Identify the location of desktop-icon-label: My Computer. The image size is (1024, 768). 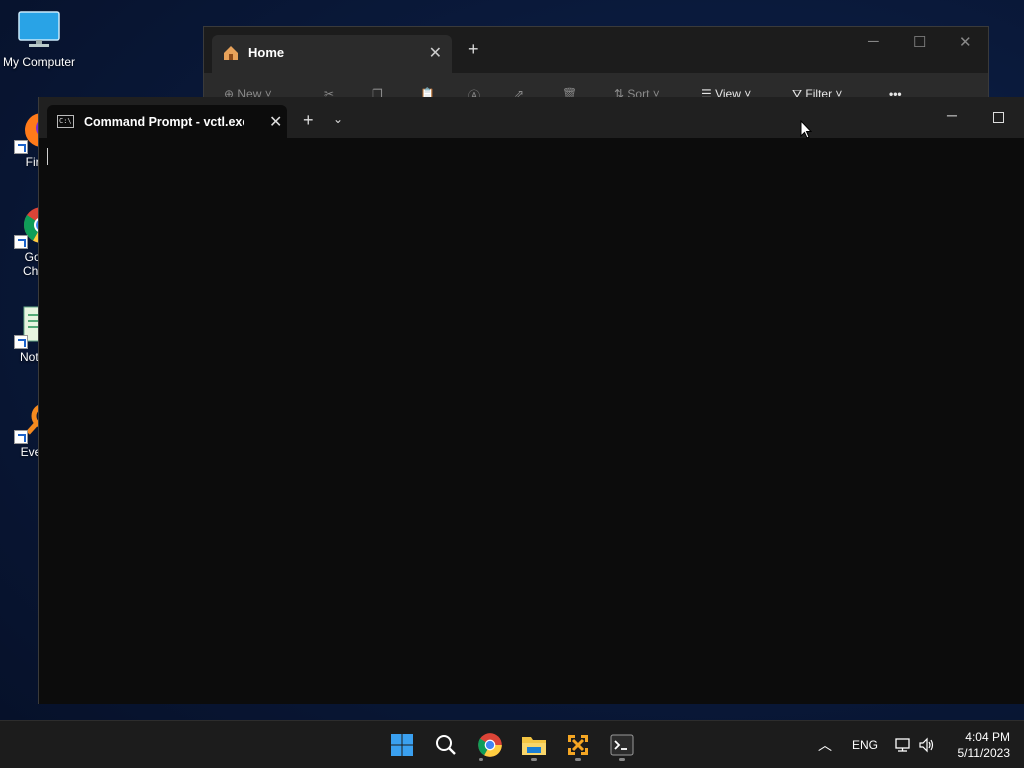
(39, 62).